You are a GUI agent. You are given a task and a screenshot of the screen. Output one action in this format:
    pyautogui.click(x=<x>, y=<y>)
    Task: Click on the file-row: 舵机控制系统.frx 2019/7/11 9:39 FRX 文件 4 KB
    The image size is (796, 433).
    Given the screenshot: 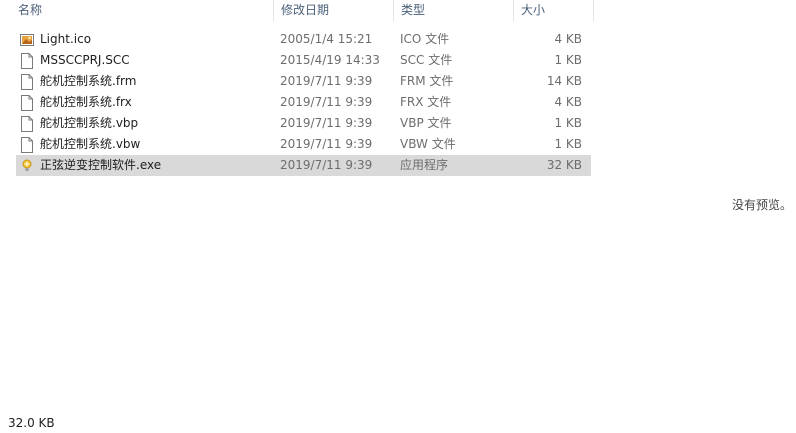 What is the action you would take?
    pyautogui.click(x=303, y=102)
    